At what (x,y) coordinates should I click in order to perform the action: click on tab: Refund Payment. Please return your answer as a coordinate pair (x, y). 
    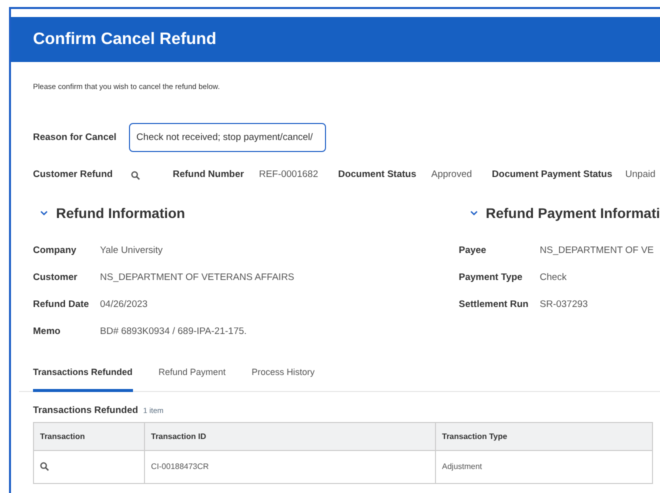
    Looking at the image, I should click on (192, 379).